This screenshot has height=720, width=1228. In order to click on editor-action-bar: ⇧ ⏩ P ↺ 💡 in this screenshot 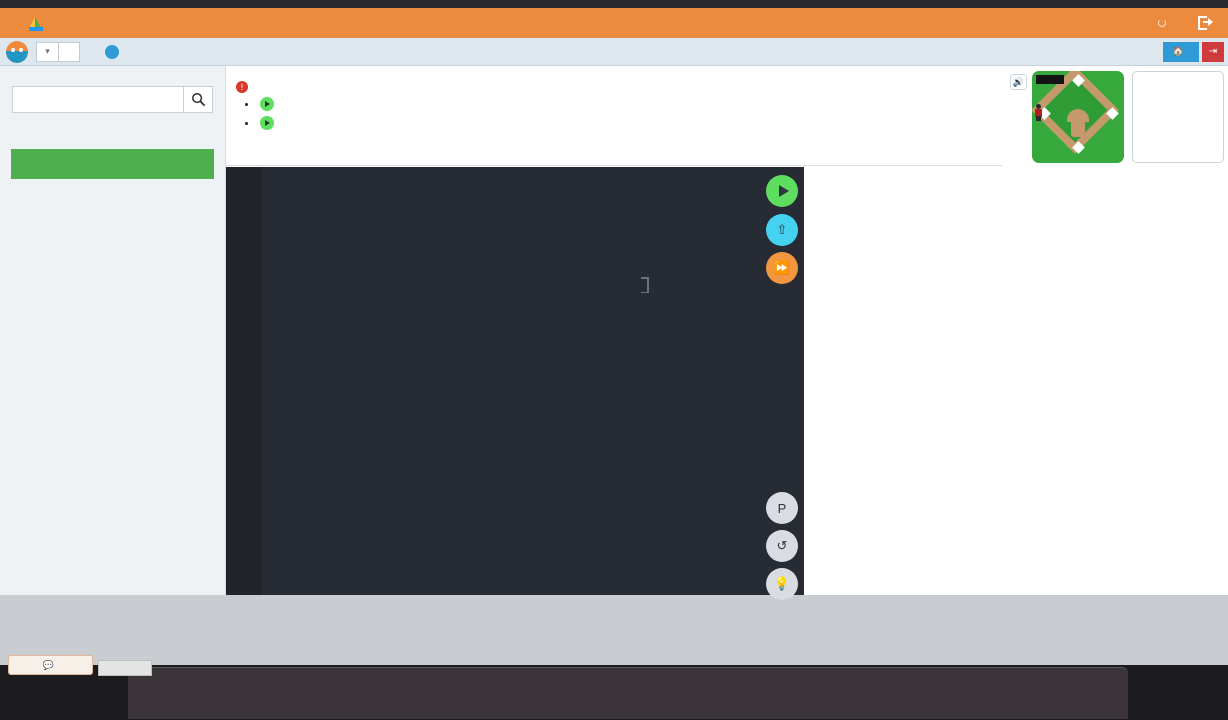, I will do `click(782, 383)`.